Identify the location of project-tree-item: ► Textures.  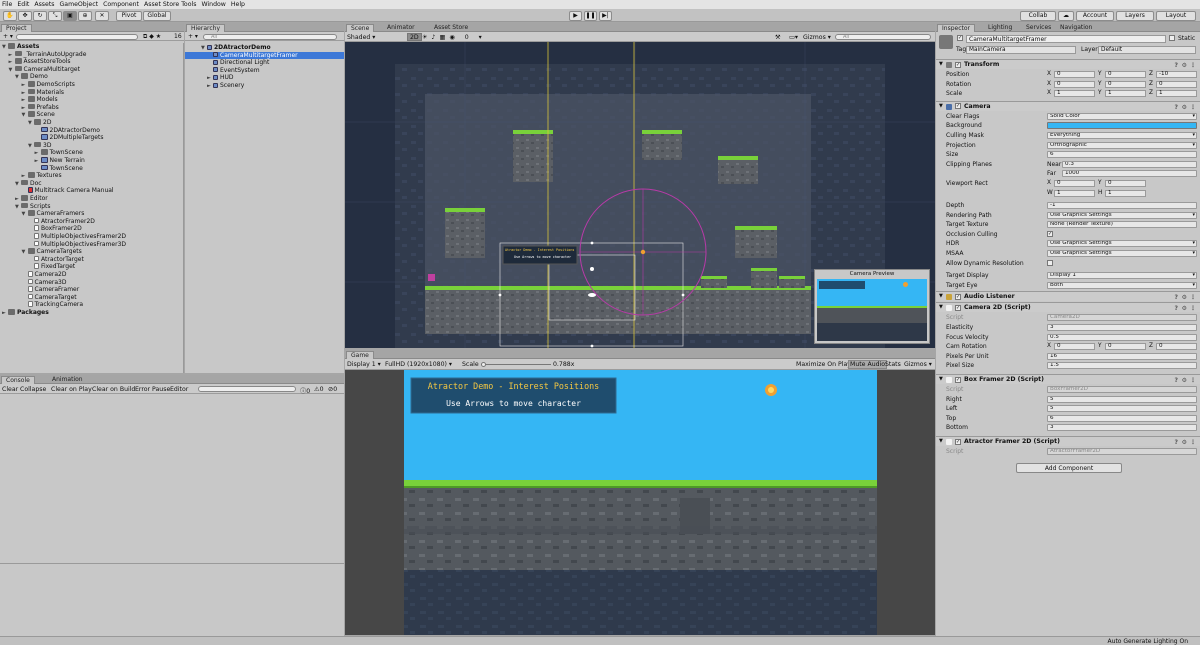
(92, 176).